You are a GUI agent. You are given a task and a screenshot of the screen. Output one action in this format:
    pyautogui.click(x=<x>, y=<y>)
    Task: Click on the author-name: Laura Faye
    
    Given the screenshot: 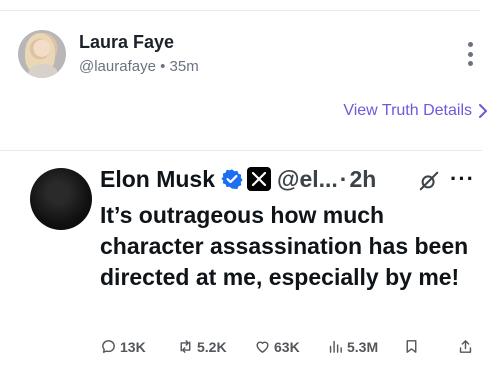 What is the action you would take?
    pyautogui.click(x=126, y=42)
    